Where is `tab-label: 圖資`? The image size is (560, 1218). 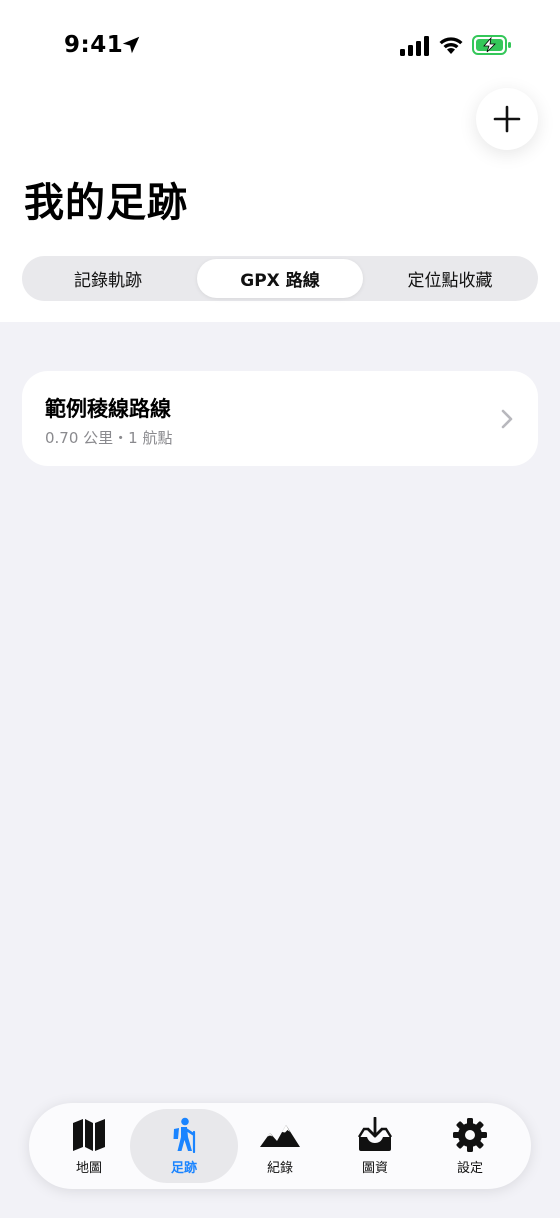
tab-label: 圖資 is located at coordinates (374, 1168).